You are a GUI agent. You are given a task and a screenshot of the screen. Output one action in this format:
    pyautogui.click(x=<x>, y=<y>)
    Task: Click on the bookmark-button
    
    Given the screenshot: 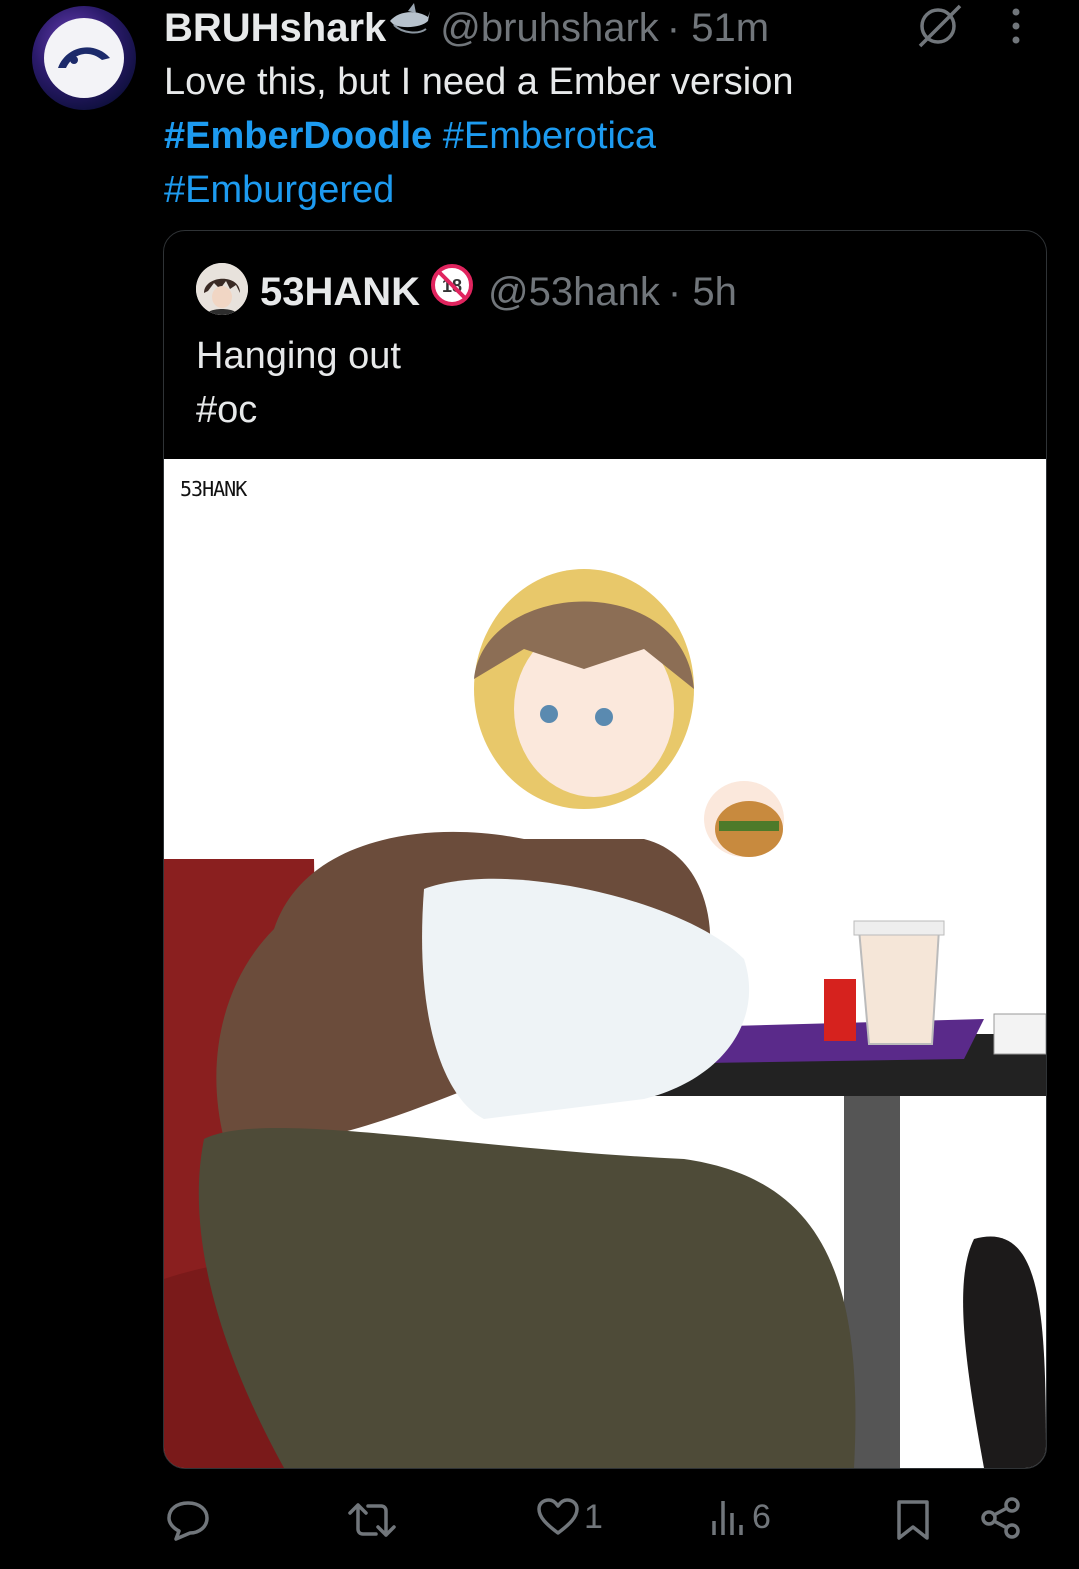 What is the action you would take?
    pyautogui.click(x=913, y=1520)
    